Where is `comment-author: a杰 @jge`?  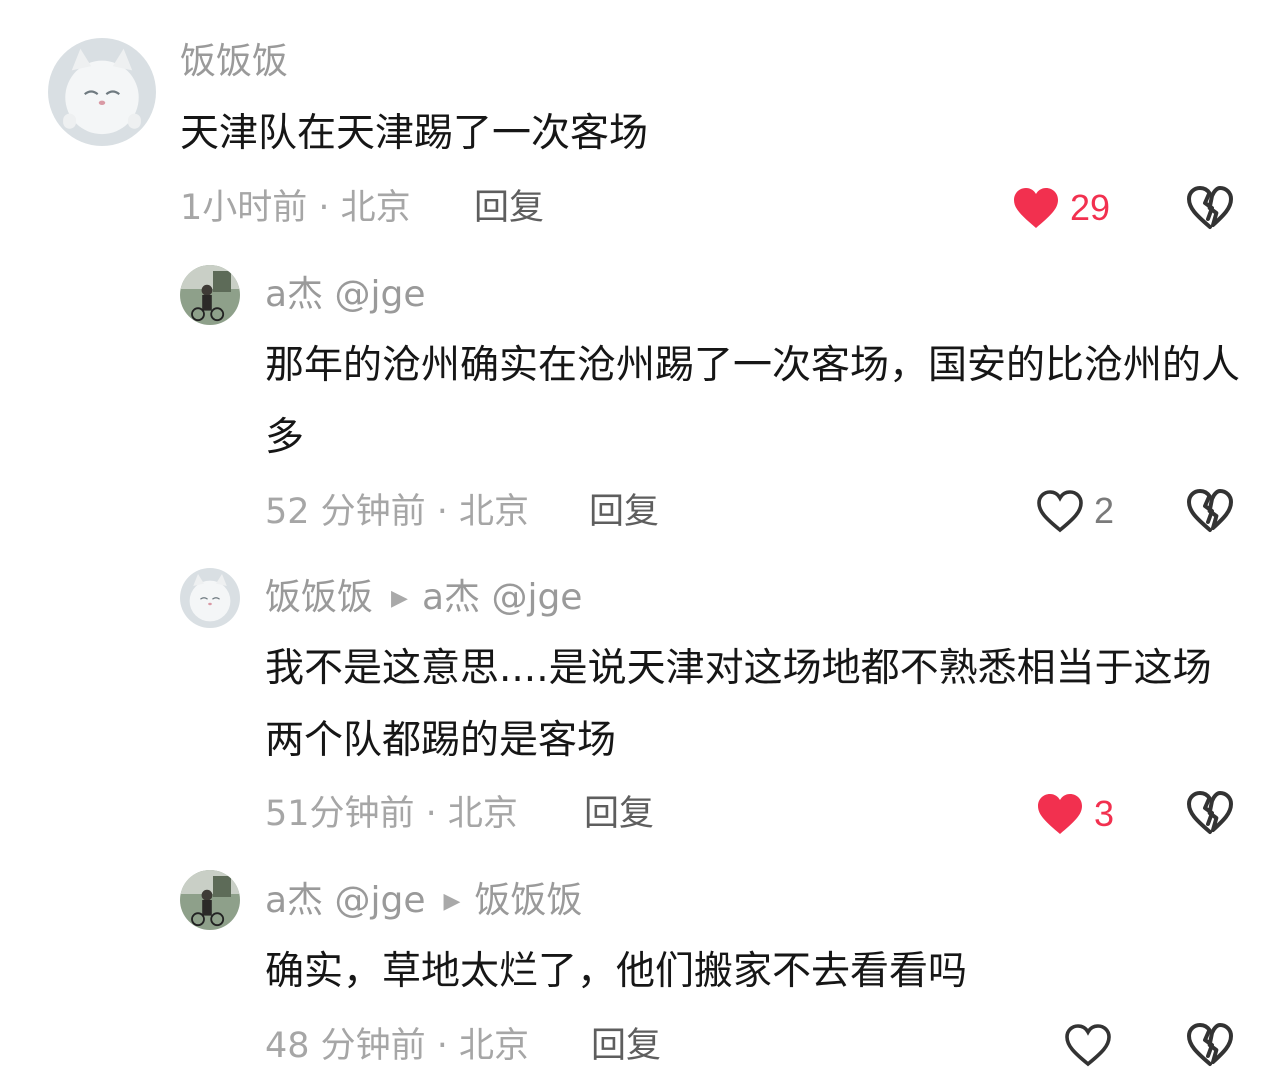 comment-author: a杰 @jge is located at coordinates (345, 295).